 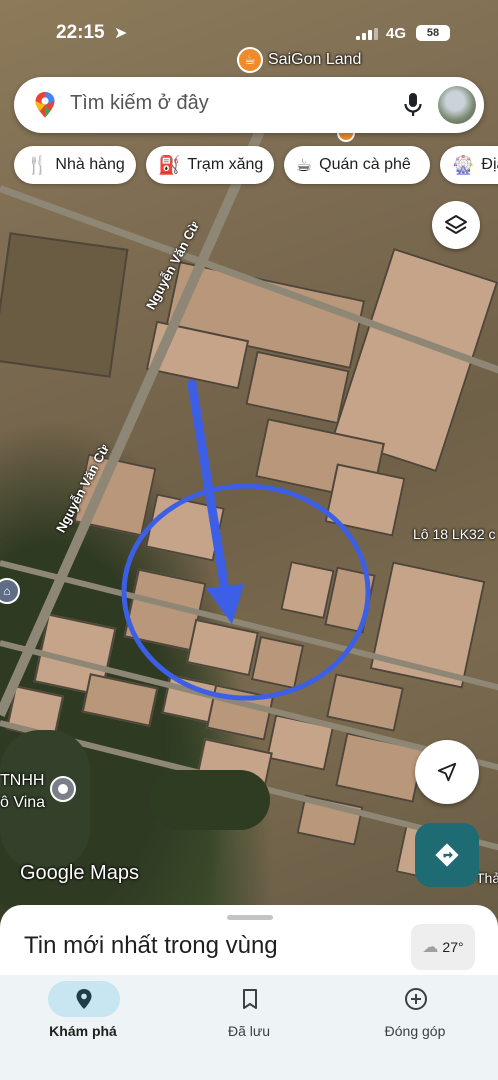 What do you see at coordinates (463, 164) in the screenshot?
I see `attraction-icon: 🎡` at bounding box center [463, 164].